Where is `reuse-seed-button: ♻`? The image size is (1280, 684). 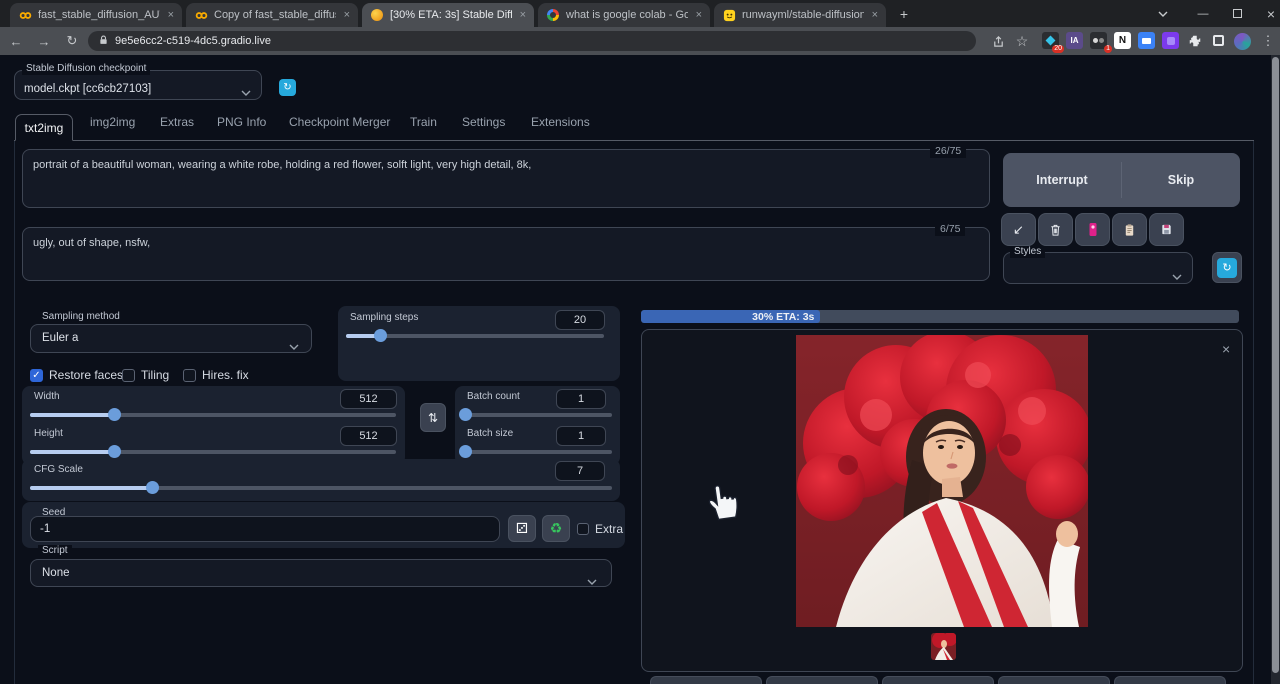 reuse-seed-button: ♻ is located at coordinates (556, 528).